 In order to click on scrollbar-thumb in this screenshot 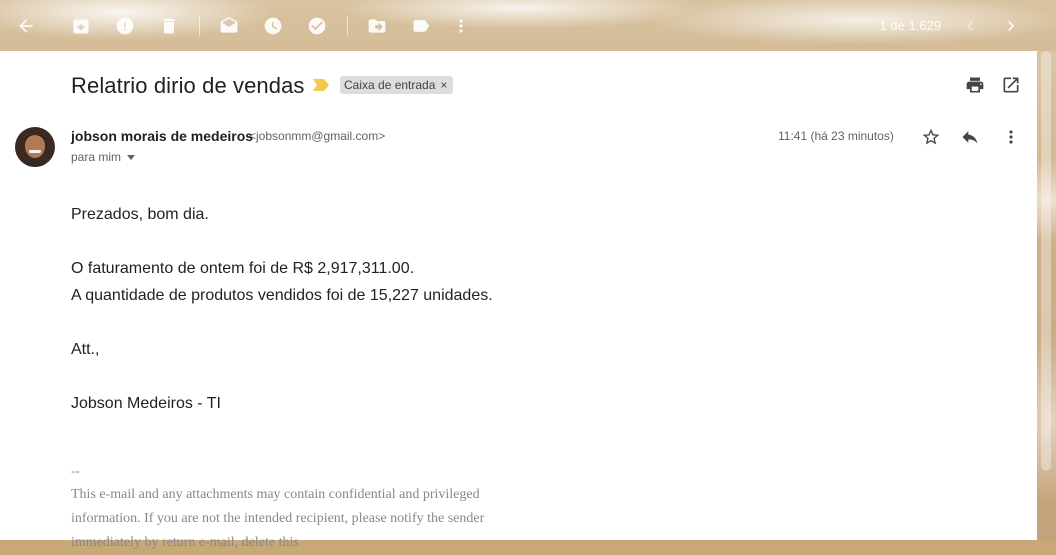, I will do `click(1046, 261)`.